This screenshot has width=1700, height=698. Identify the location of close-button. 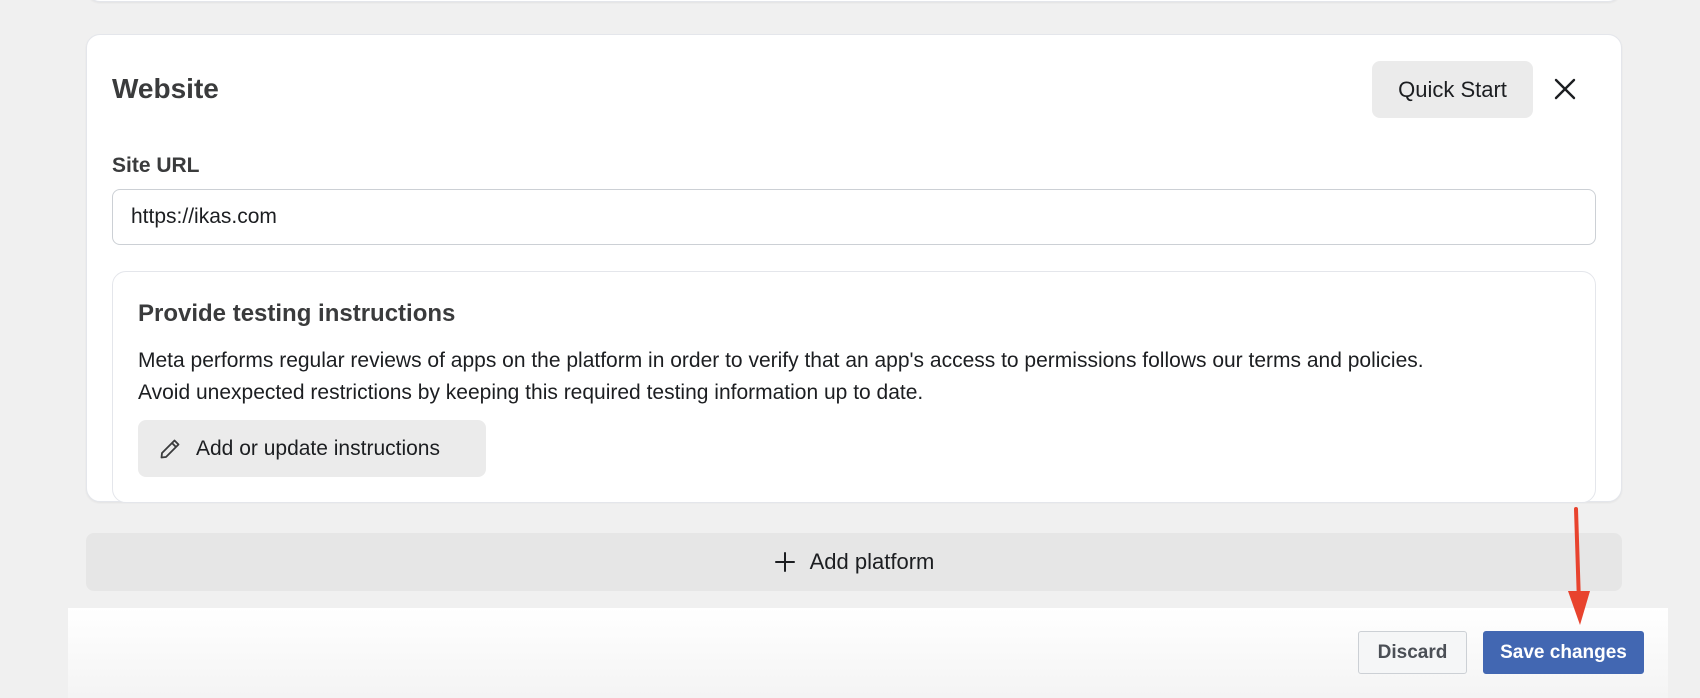
(1565, 89).